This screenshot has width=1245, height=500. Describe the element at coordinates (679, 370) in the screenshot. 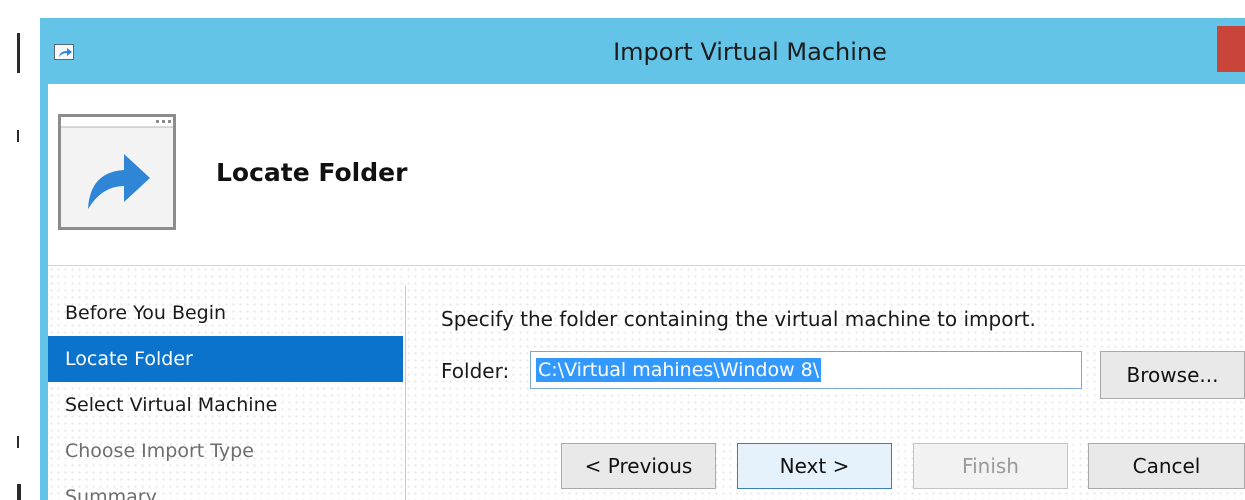

I see `folder-input-value: C:\Virtual mahines\Window 8\` at that location.